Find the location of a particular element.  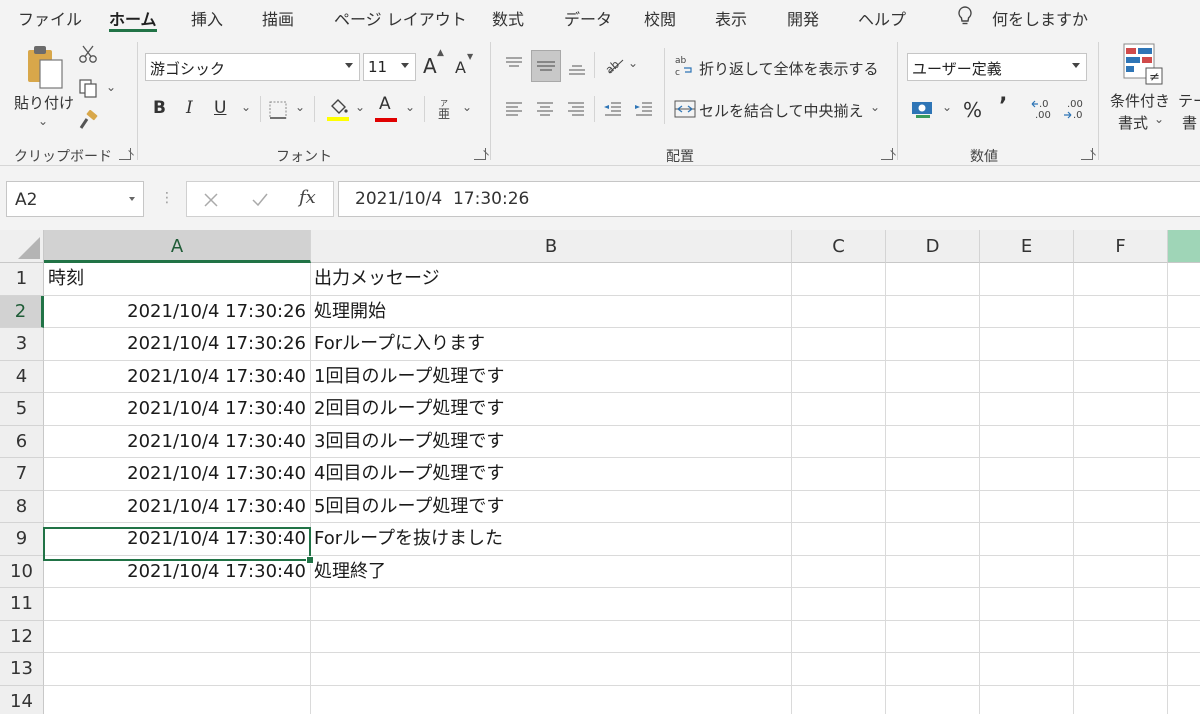

align-right-icon is located at coordinates (576, 110).